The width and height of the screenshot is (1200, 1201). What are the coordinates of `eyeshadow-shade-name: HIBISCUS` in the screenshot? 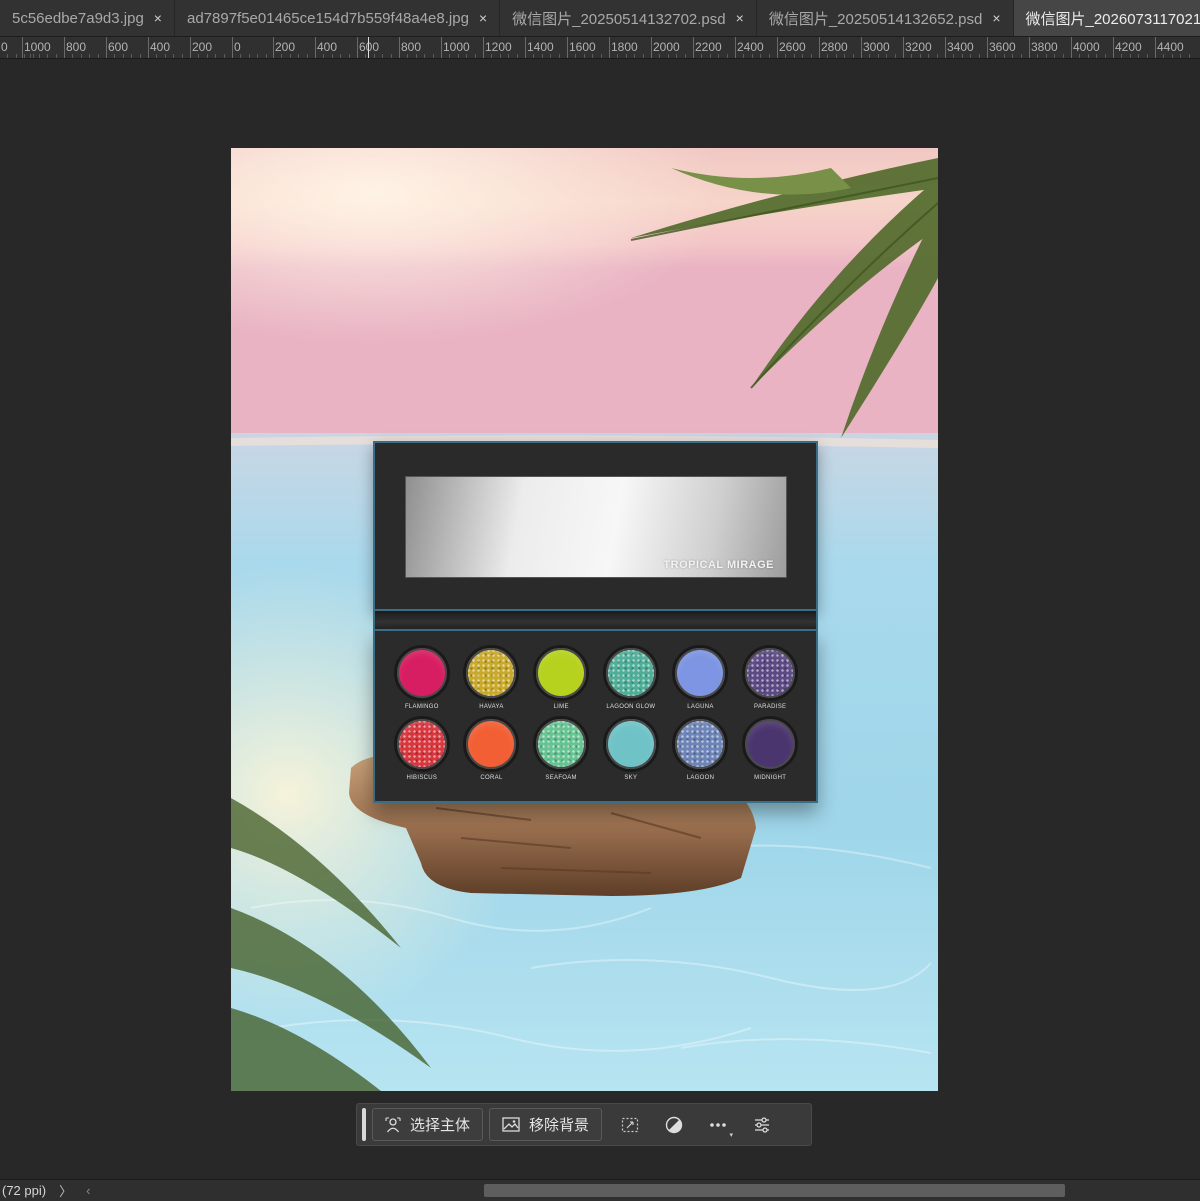 It's located at (421, 778).